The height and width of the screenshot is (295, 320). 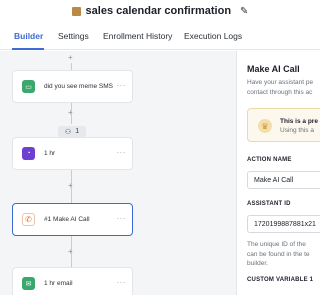 I want to click on hint-line: The unique ID of the, so click(x=276, y=244).